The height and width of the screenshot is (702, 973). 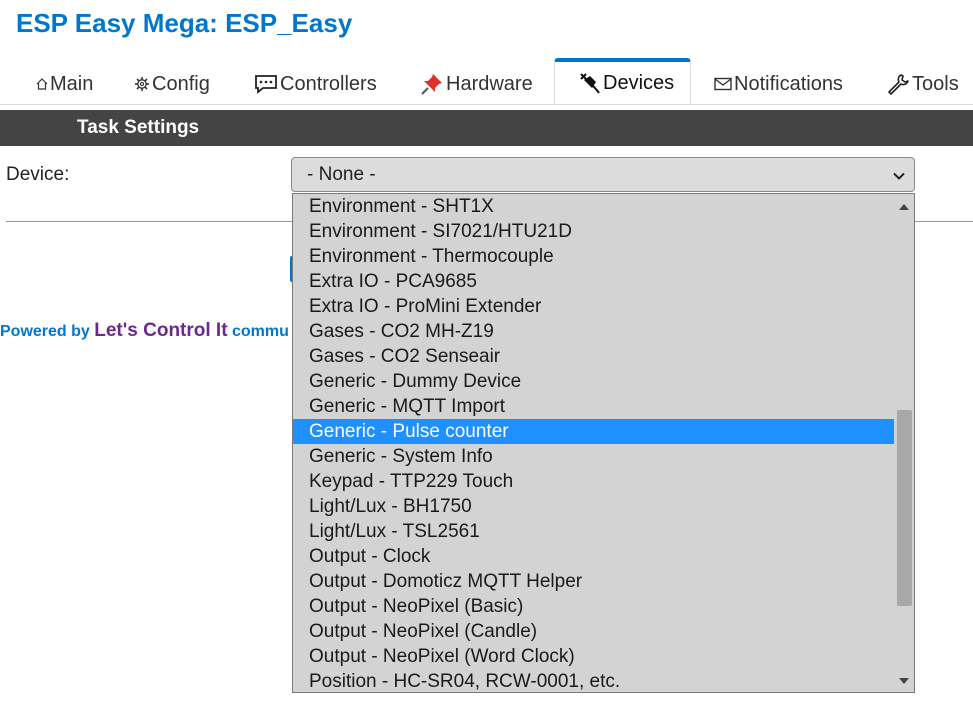 What do you see at coordinates (486, 128) in the screenshot?
I see `task-settings-header: Task Settings` at bounding box center [486, 128].